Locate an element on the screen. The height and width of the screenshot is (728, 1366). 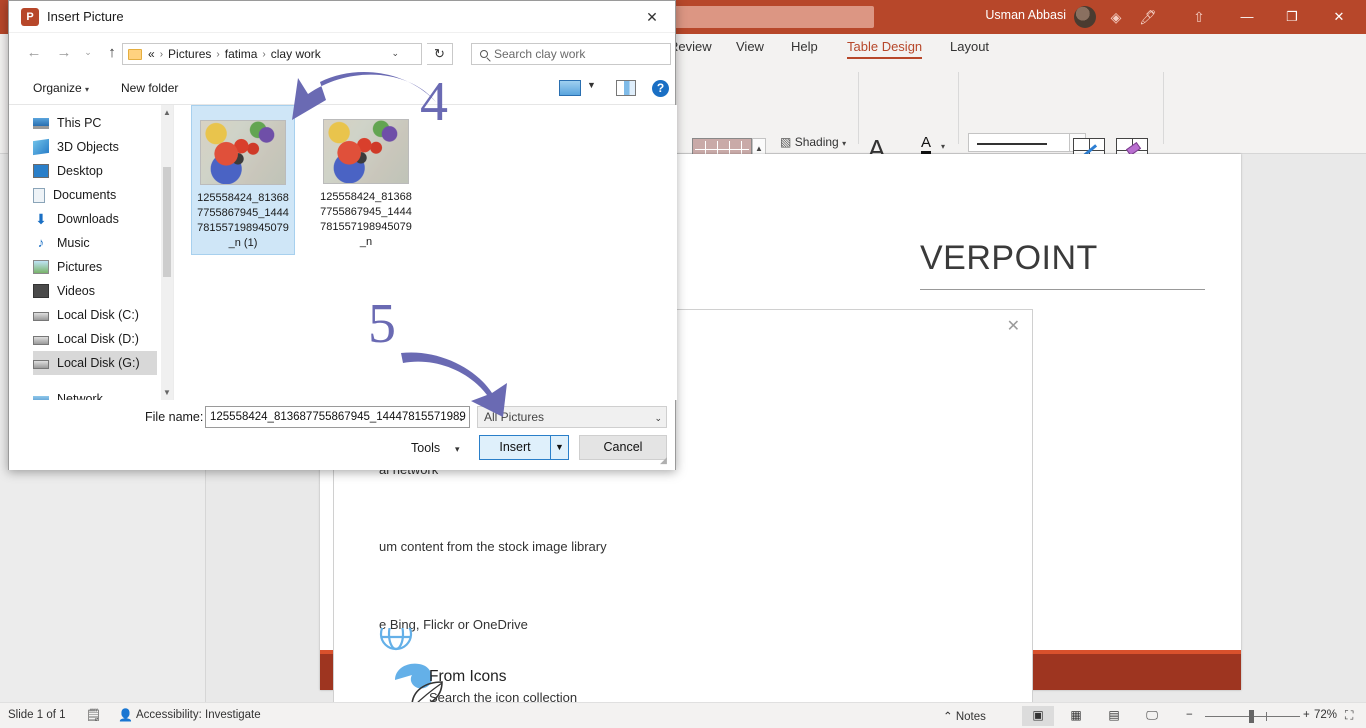
sidebar-label: Local Disk (C:) is located at coordinates (98, 315).